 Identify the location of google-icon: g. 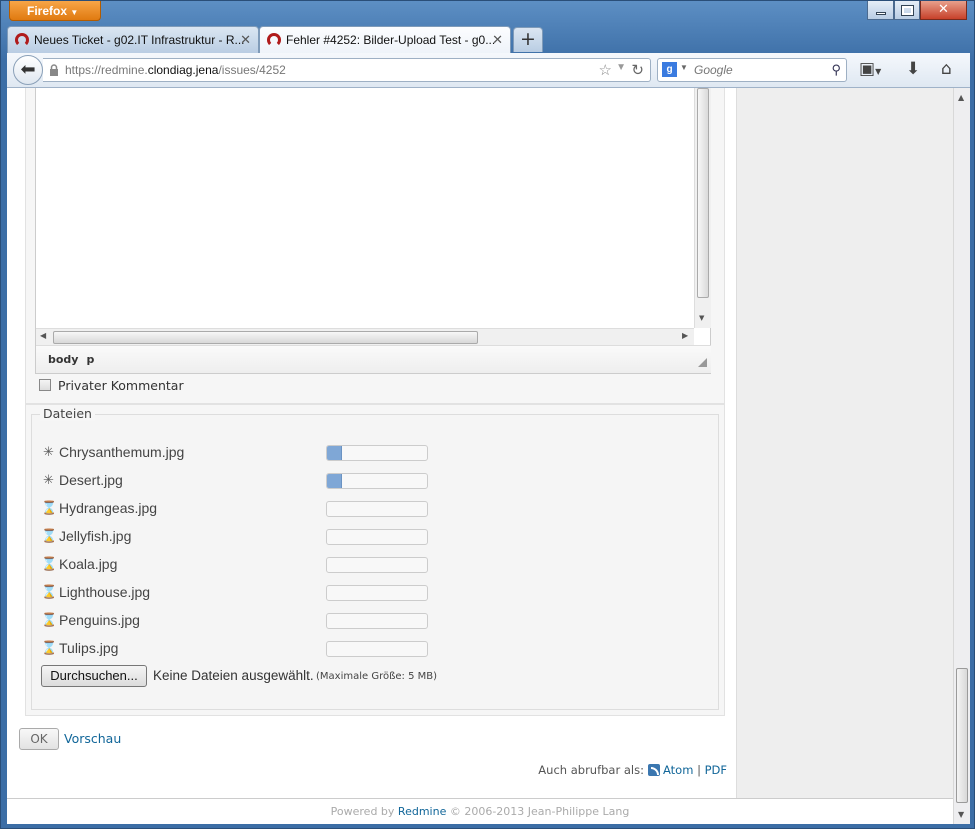
(669, 69).